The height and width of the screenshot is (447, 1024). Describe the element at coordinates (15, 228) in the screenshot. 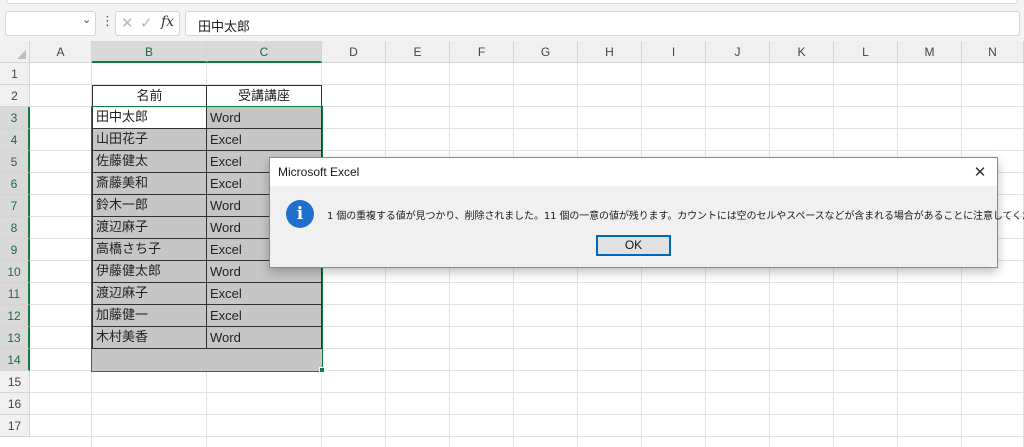

I see `row-header-8: 8` at that location.